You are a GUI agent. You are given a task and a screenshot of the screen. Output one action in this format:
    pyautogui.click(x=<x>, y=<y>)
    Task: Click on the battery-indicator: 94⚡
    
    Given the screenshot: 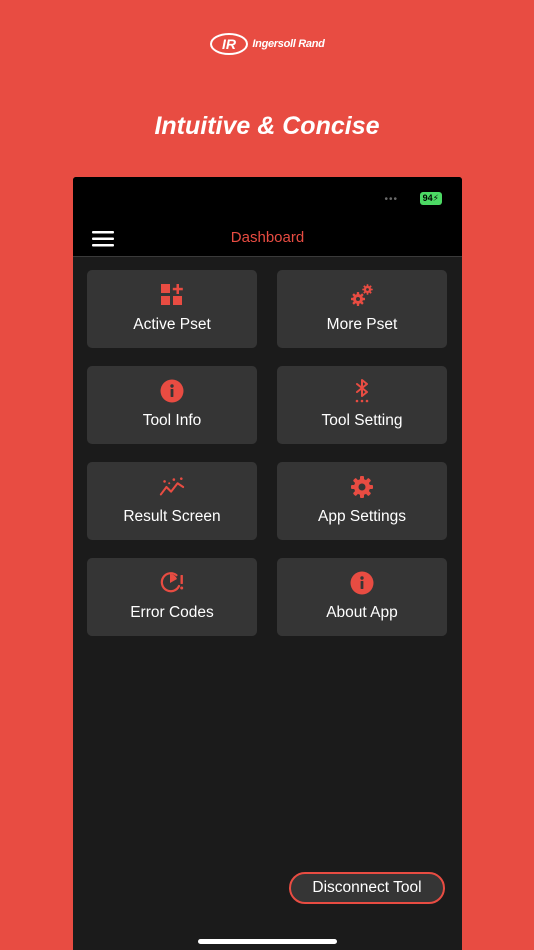 What is the action you would take?
    pyautogui.click(x=430, y=198)
    